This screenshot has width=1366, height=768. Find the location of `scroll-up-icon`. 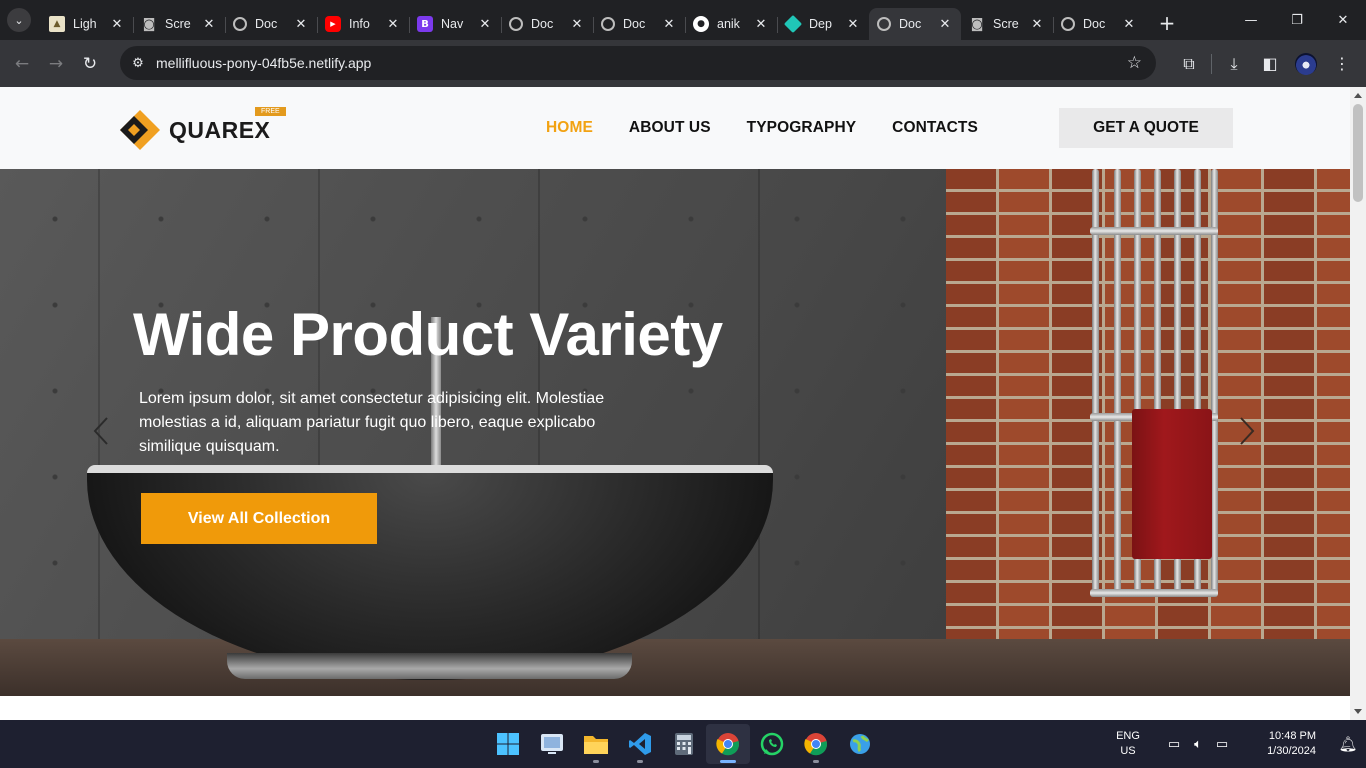

scroll-up-icon is located at coordinates (1358, 95).